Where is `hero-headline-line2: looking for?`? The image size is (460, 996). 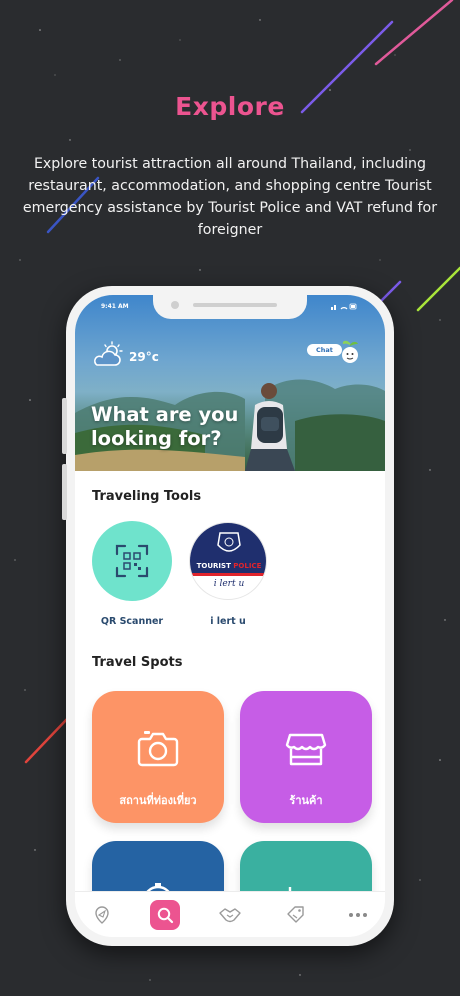
hero-headline-line2: looking for? is located at coordinates (156, 438).